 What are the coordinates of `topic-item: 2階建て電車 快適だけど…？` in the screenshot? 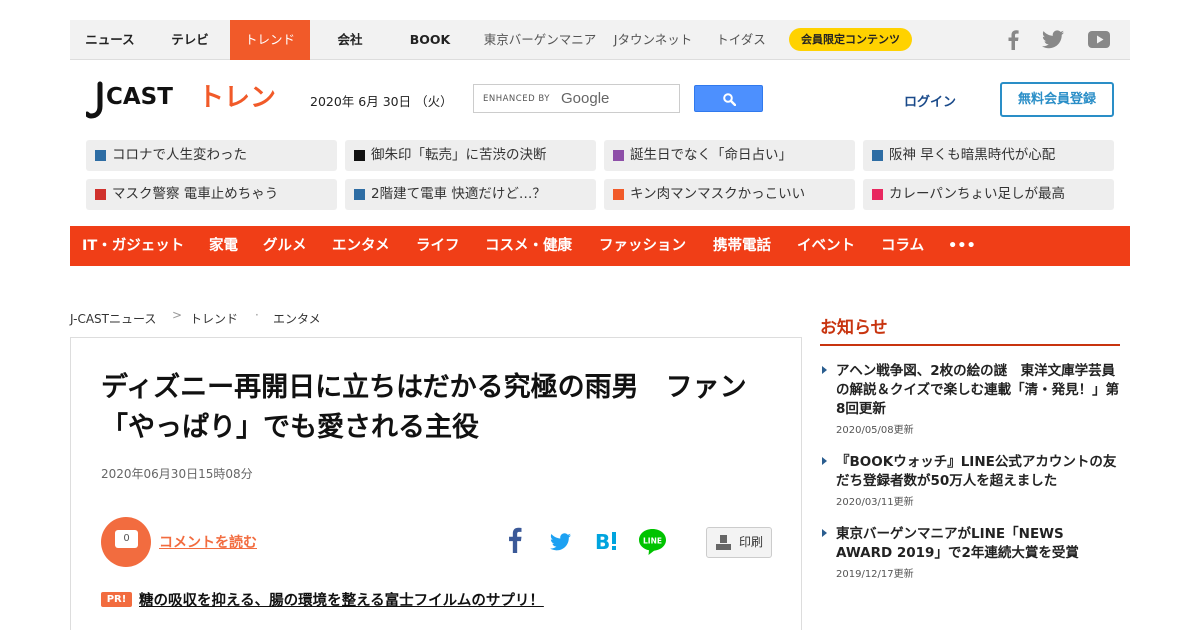 It's located at (470, 194).